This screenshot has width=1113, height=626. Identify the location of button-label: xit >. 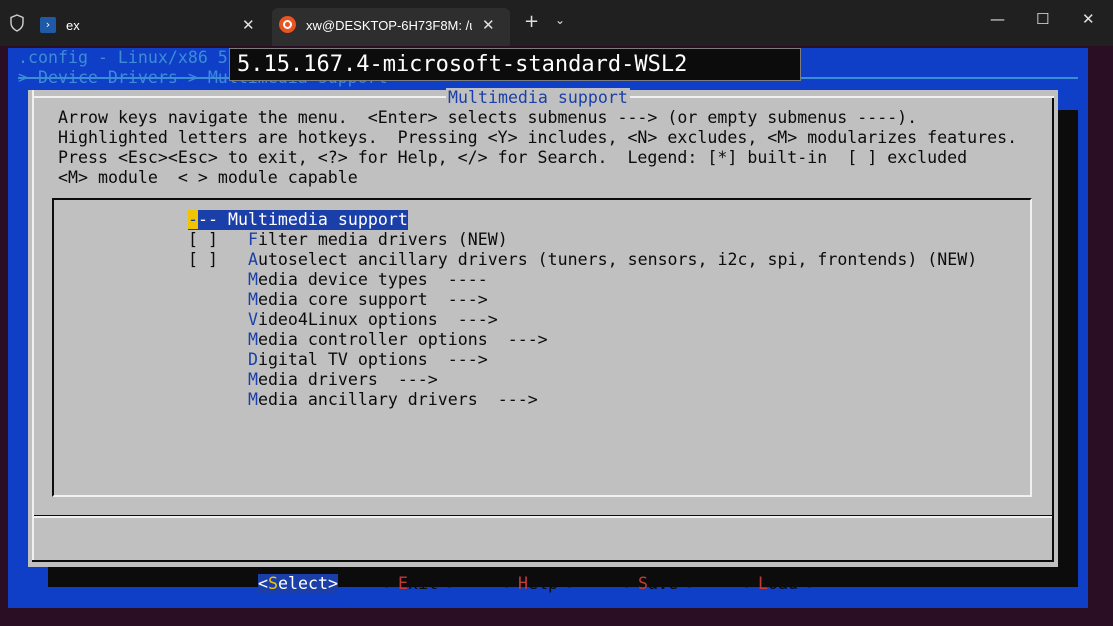
(432, 583).